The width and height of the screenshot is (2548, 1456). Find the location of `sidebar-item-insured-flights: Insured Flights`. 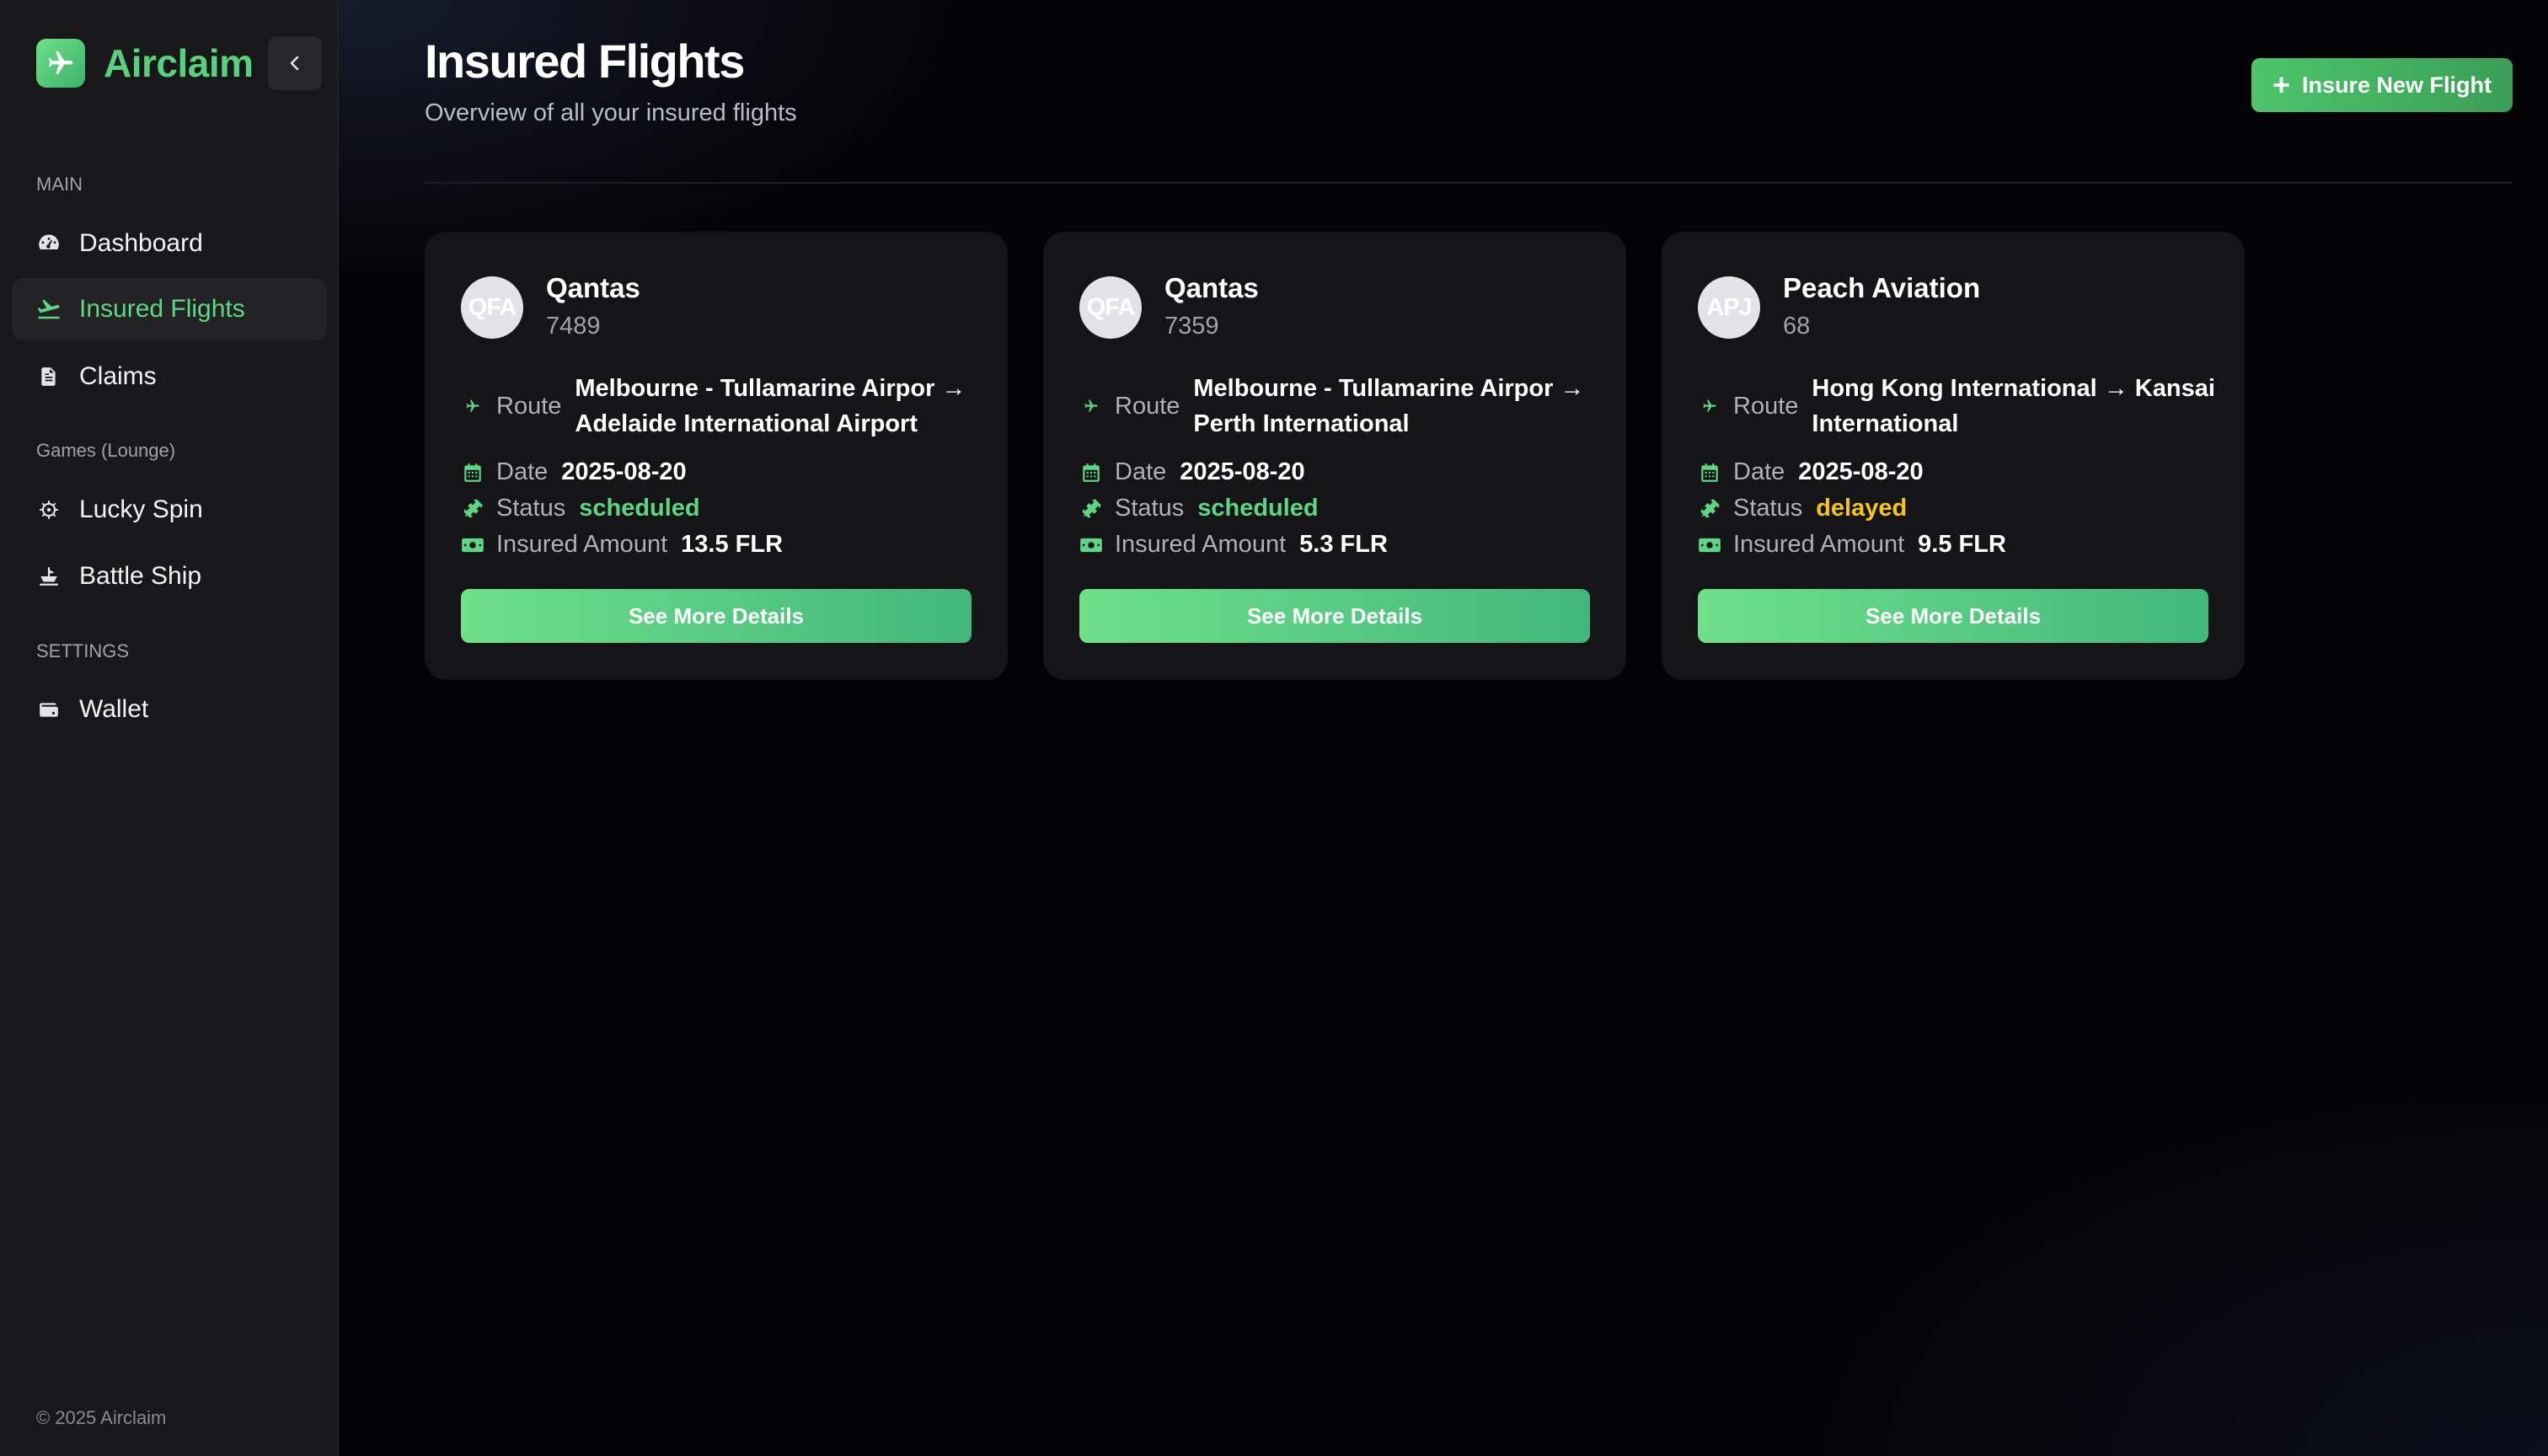

sidebar-item-insured-flights: Insured Flights is located at coordinates (169, 309).